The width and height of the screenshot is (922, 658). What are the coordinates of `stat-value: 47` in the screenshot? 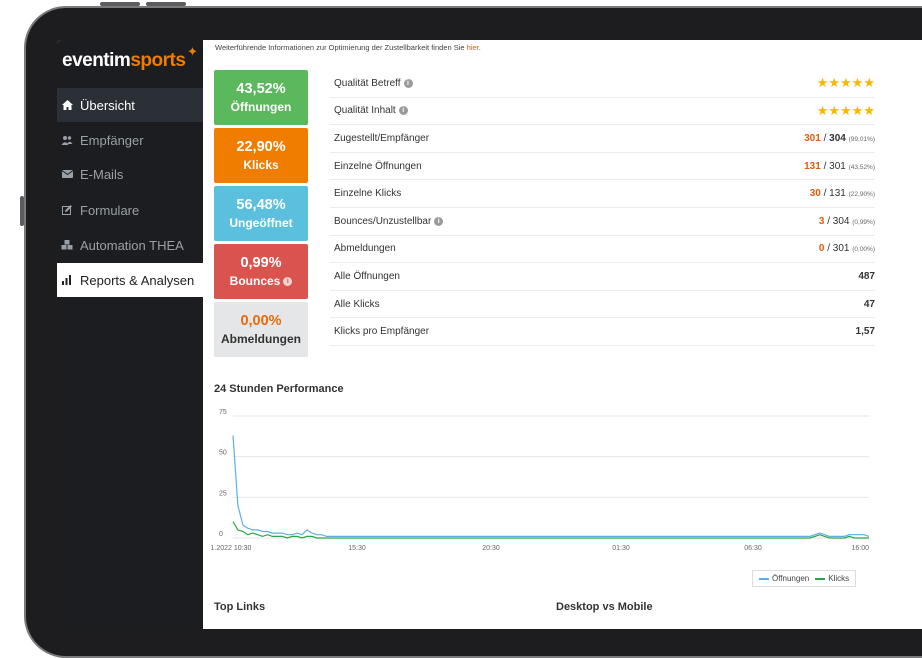 It's located at (869, 304).